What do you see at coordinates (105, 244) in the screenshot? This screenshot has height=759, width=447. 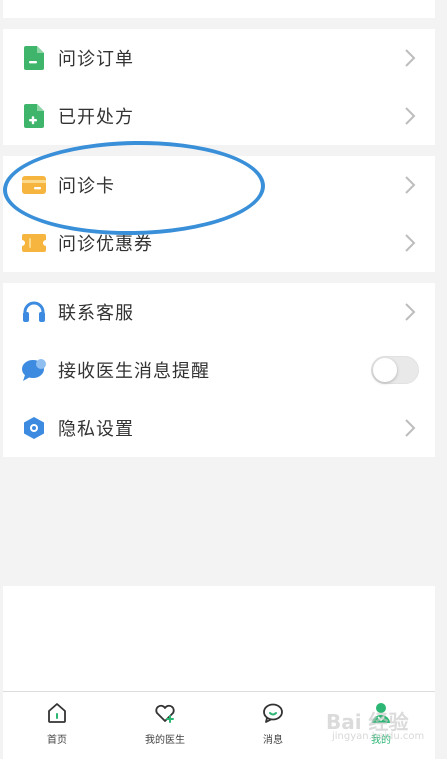 I see `menu-item-label: 问诊优惠券` at bounding box center [105, 244].